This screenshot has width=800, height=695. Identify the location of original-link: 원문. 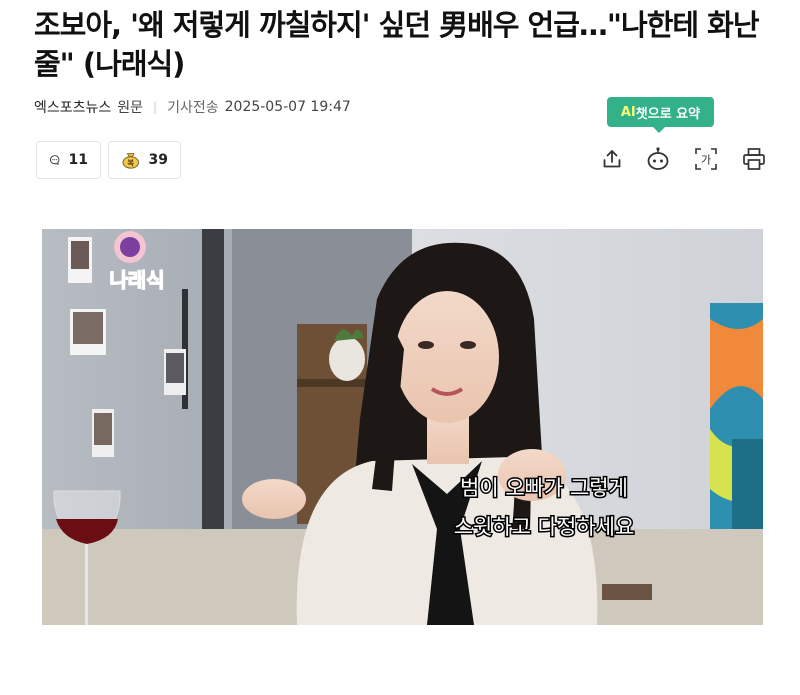
(130, 107).